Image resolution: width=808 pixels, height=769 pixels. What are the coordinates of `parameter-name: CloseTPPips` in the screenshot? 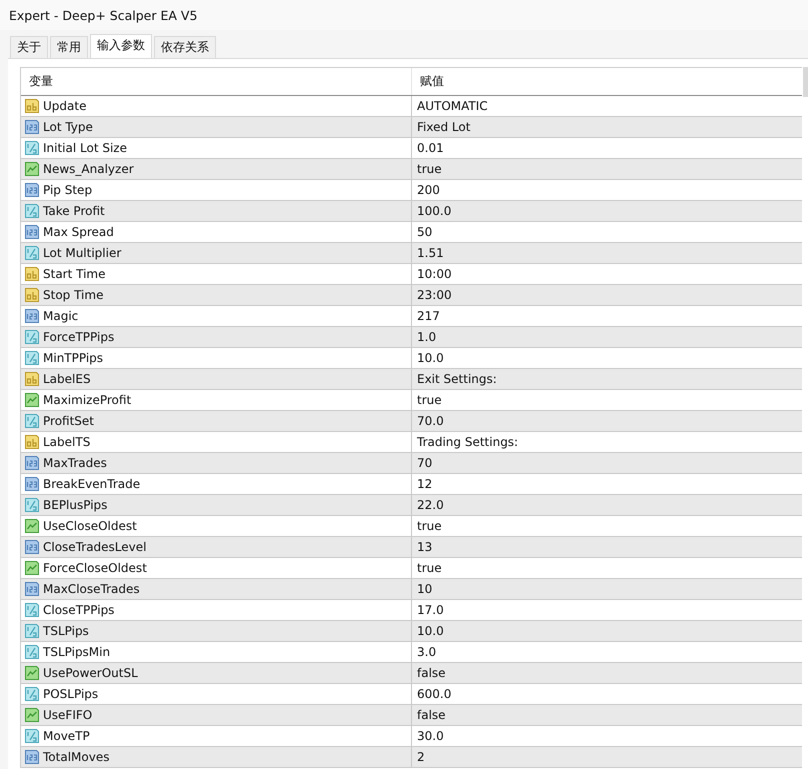 It's located at (78, 610).